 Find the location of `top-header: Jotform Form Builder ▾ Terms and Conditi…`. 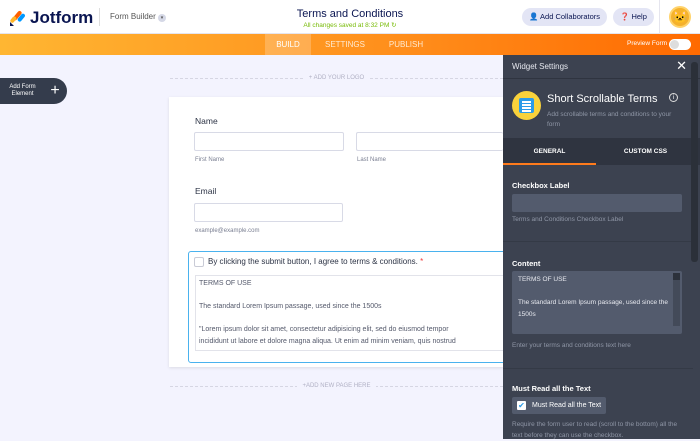

top-header: Jotform Form Builder ▾ Terms and Conditi… is located at coordinates (350, 17).